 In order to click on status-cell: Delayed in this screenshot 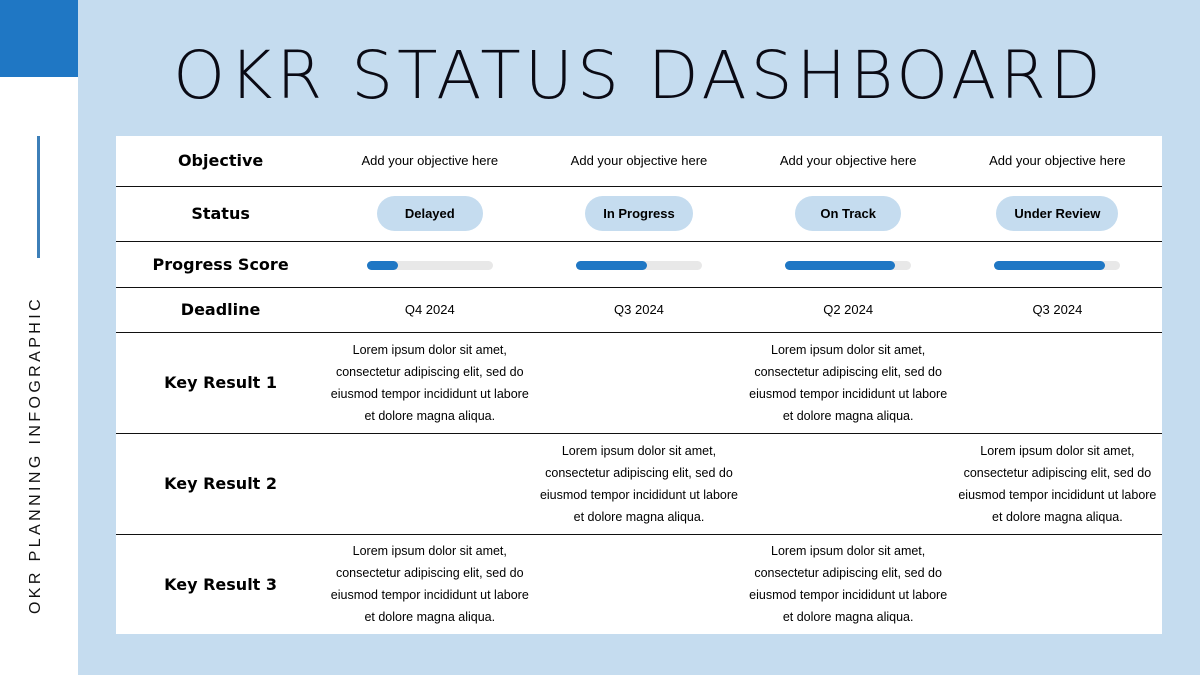, I will do `click(430, 213)`.